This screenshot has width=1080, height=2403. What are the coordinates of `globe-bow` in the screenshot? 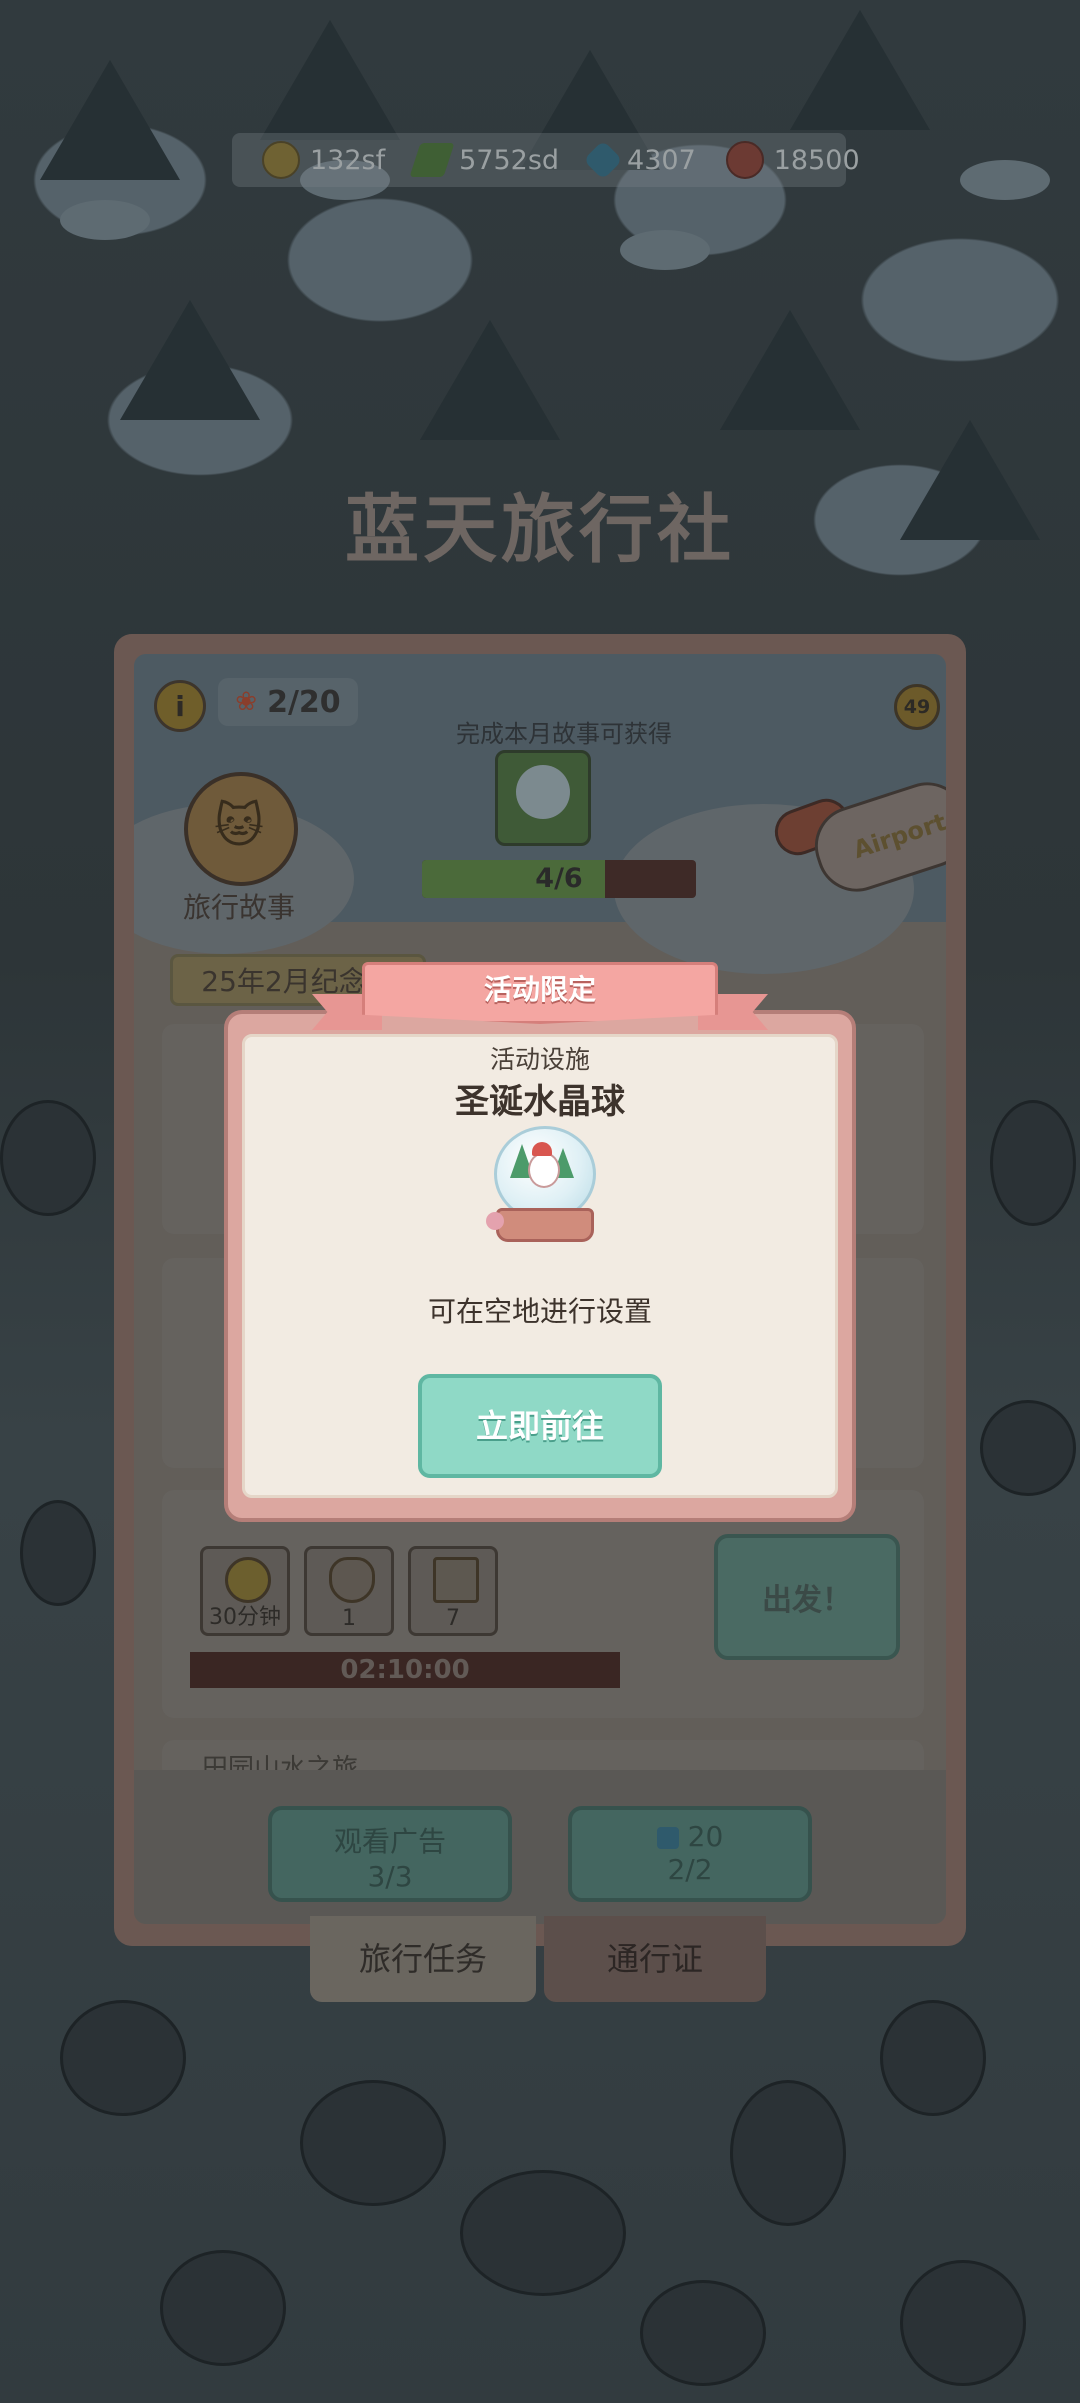 It's located at (495, 1221).